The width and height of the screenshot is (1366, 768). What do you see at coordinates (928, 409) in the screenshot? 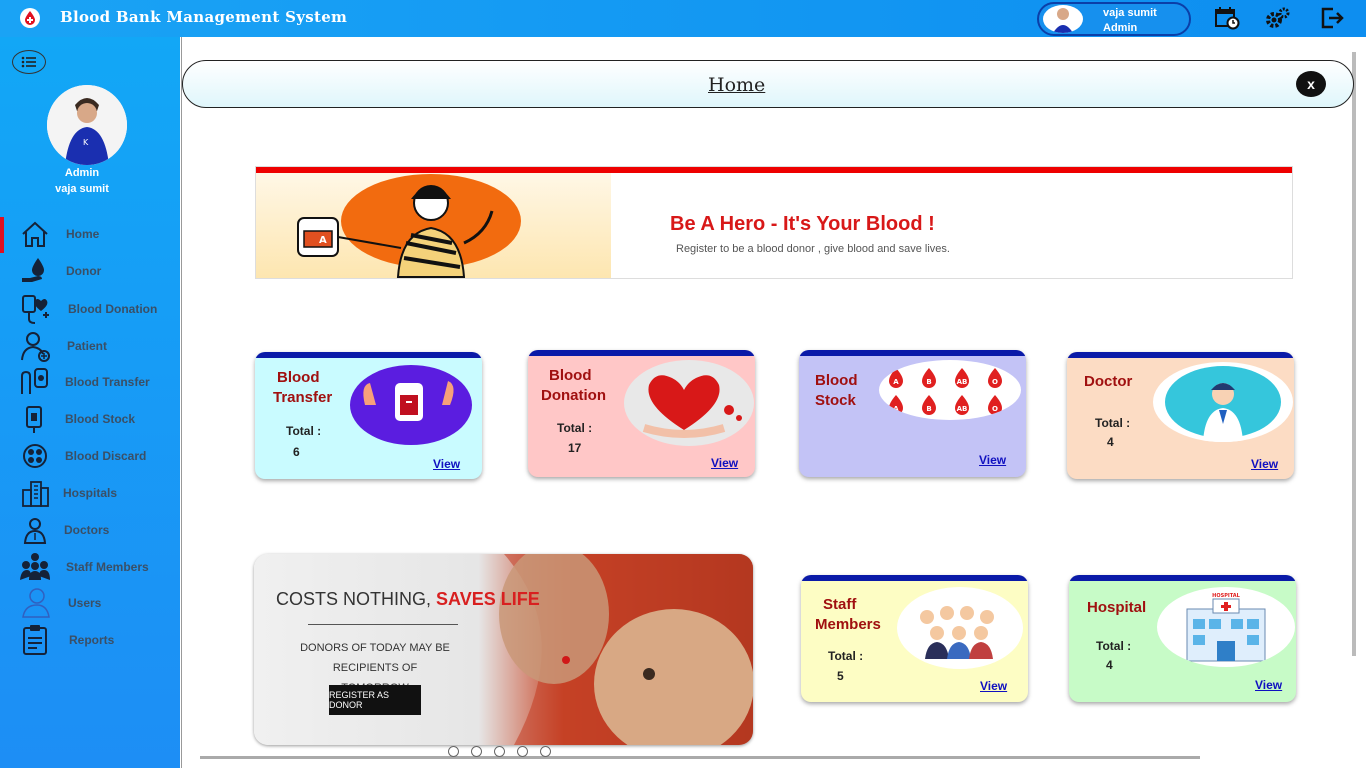
I see `blood-group-label: B` at bounding box center [928, 409].